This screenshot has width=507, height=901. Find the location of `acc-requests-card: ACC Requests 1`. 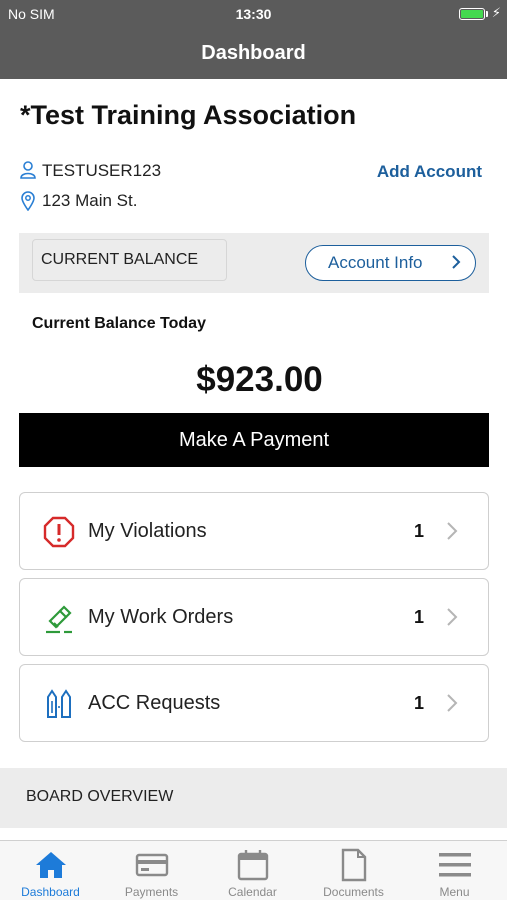

acc-requests-card: ACC Requests 1 is located at coordinates (254, 703).